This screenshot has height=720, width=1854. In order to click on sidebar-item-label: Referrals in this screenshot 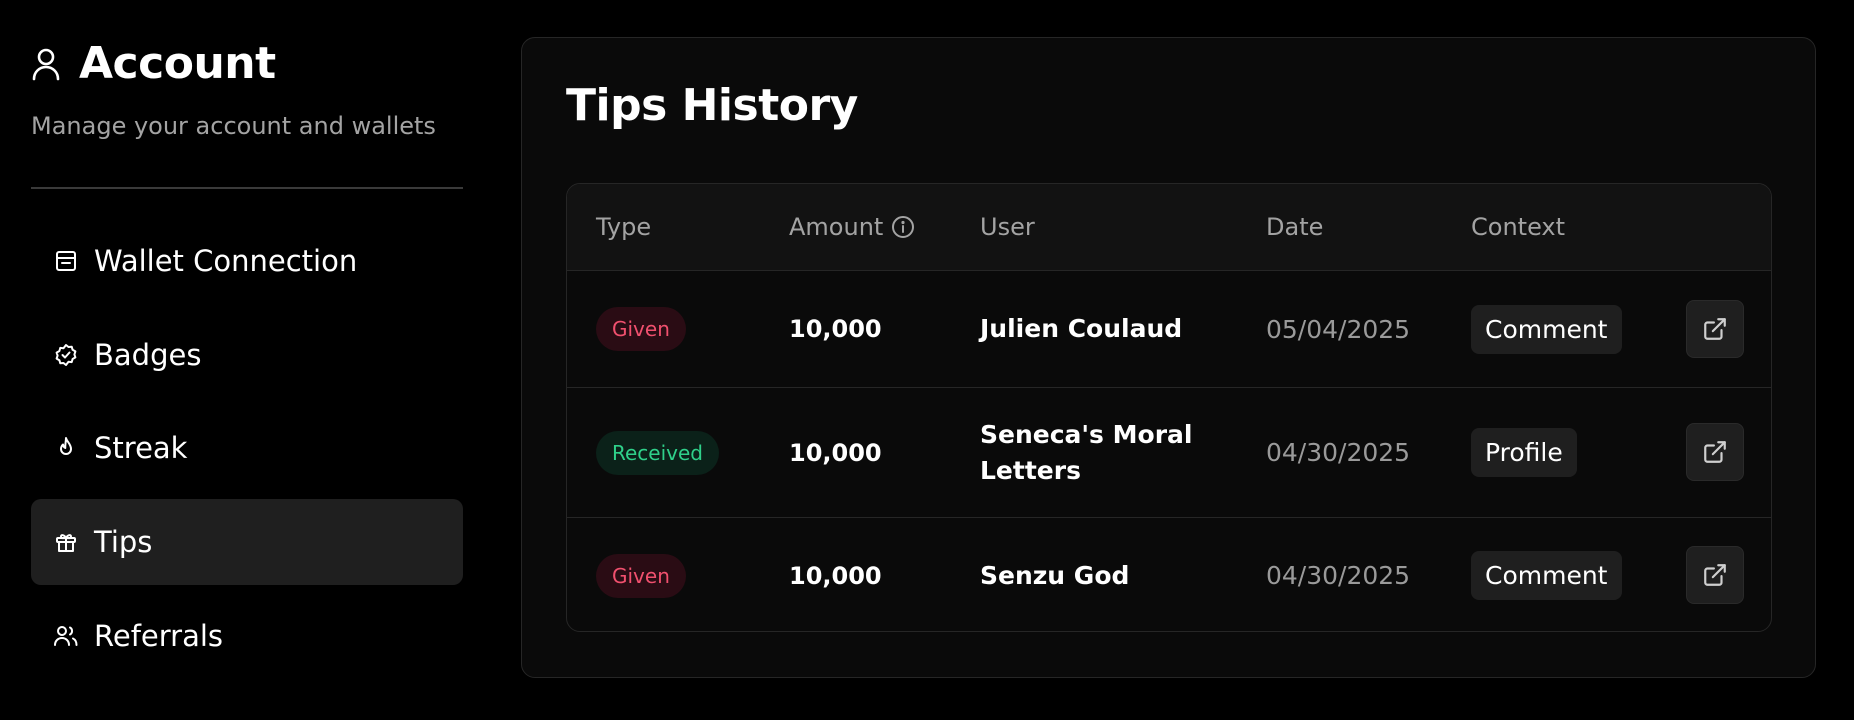, I will do `click(159, 636)`.